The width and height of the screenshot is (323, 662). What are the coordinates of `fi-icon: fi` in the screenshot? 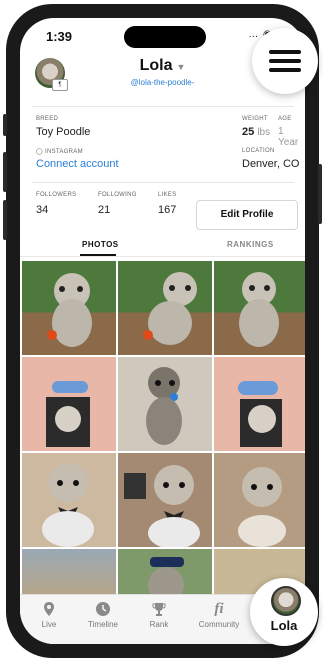 It's located at (219, 609).